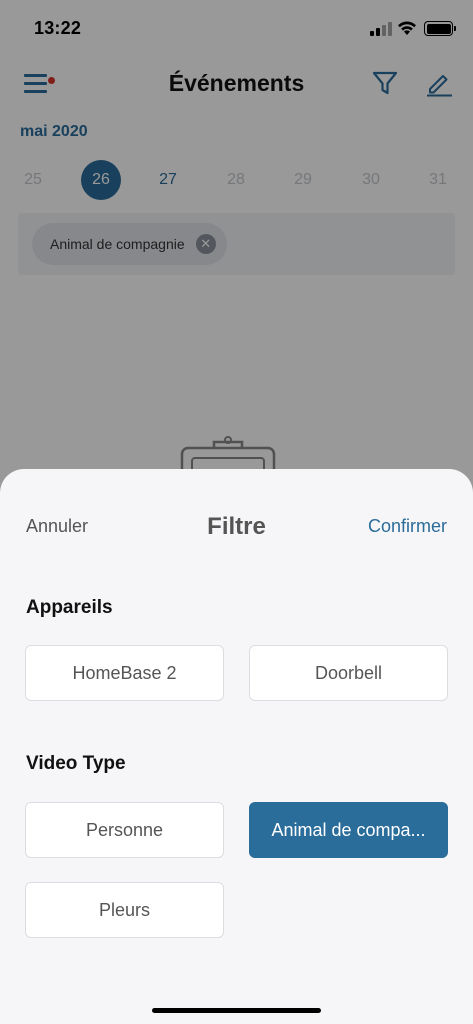  I want to click on device-option-homebase: HomeBase 2, so click(124, 673).